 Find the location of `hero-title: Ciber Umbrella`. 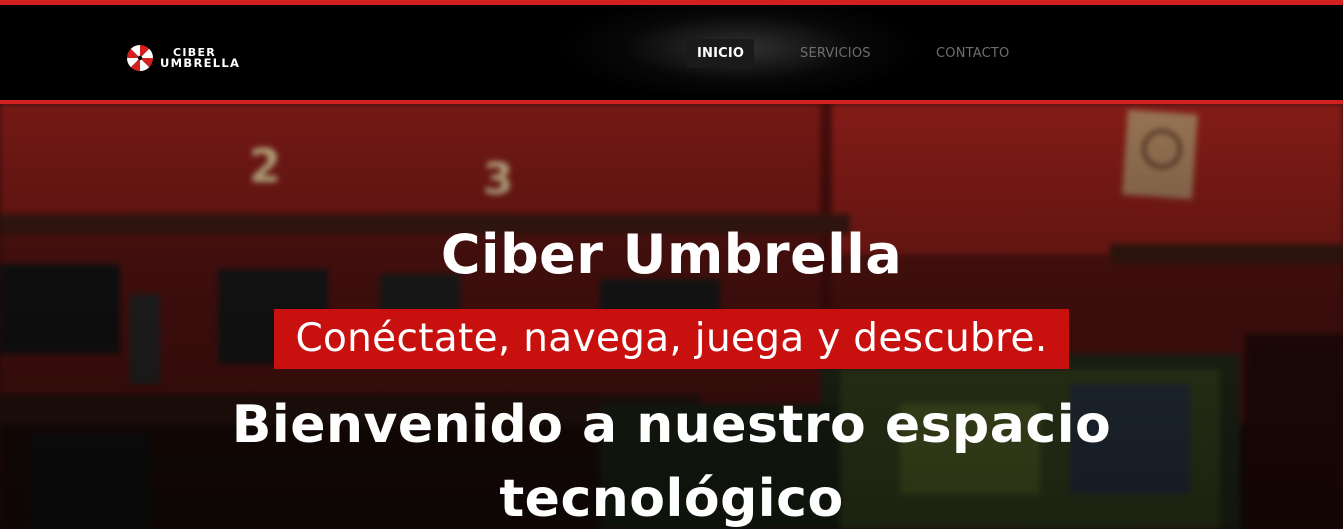

hero-title: Ciber Umbrella is located at coordinates (671, 254).